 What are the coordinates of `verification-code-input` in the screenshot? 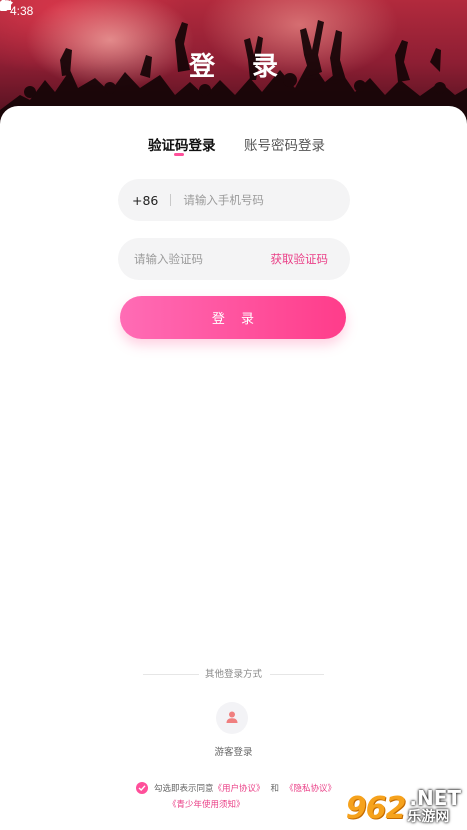 It's located at (199, 259).